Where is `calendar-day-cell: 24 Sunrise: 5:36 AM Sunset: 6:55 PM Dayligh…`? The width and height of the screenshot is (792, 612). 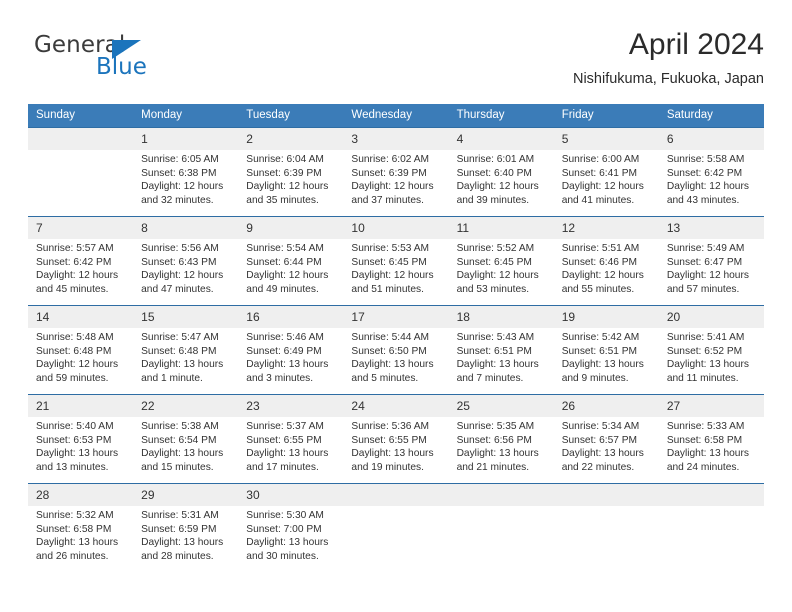 calendar-day-cell: 24 Sunrise: 5:36 AM Sunset: 6:55 PM Dayligh… is located at coordinates (396, 439).